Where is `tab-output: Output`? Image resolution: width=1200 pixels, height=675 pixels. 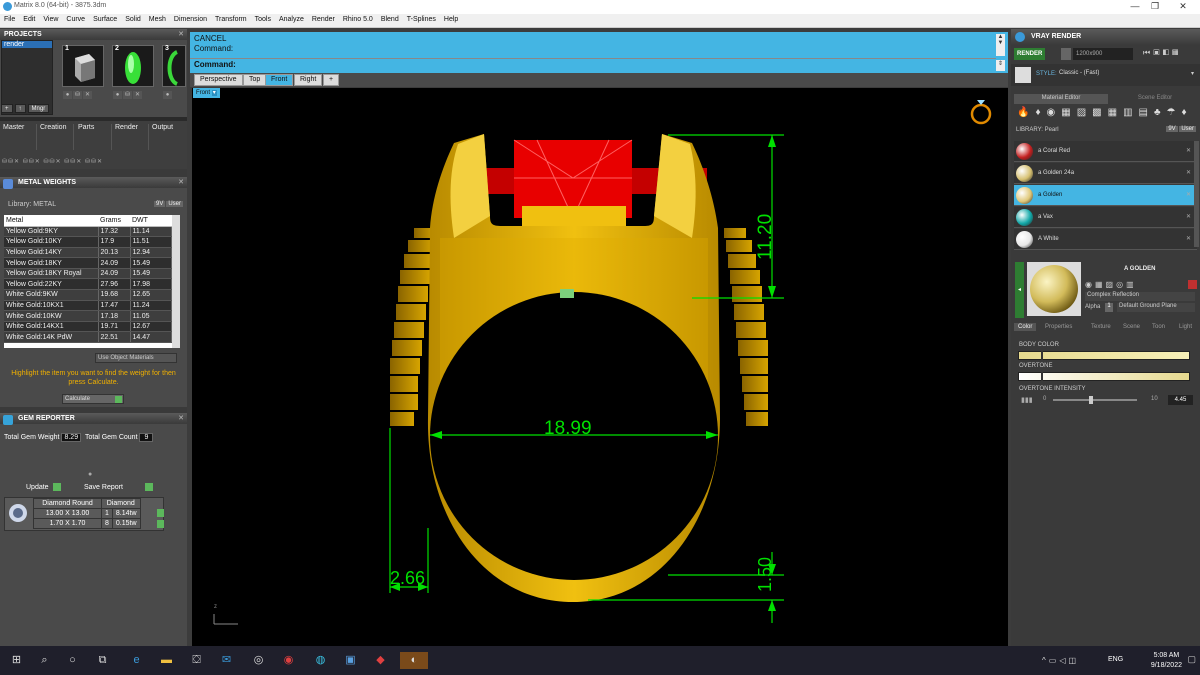 tab-output: Output is located at coordinates (168, 137).